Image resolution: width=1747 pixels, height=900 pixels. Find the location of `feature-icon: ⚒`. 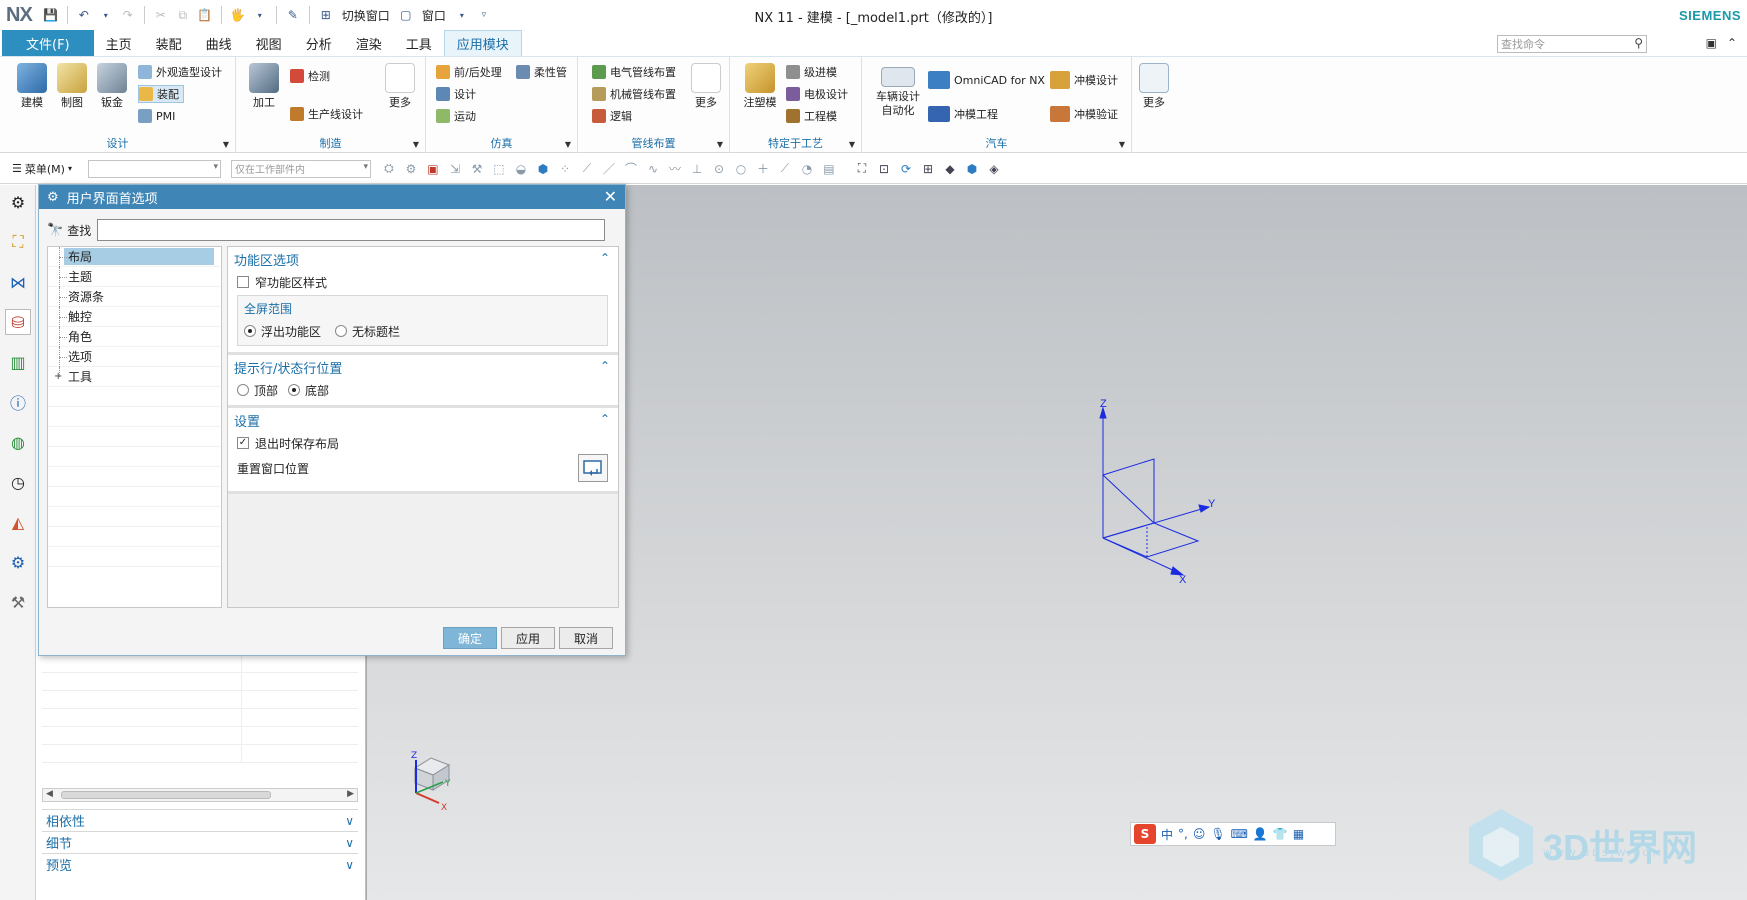

feature-icon: ⚒ is located at coordinates (477, 169).